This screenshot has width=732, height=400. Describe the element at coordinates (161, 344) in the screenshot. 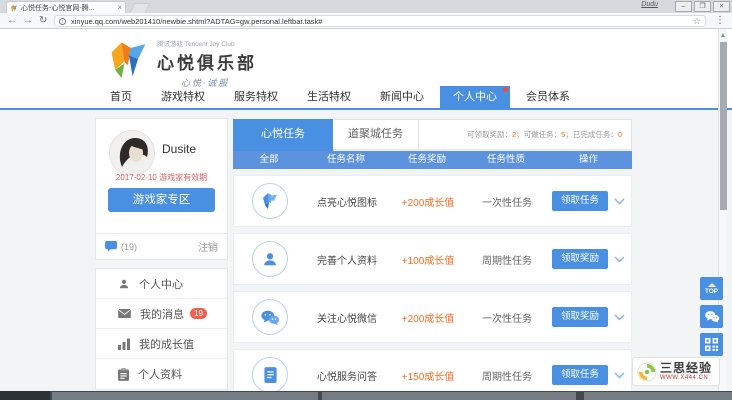

I see `sidebar-item-growth-value: 我的成长值` at that location.